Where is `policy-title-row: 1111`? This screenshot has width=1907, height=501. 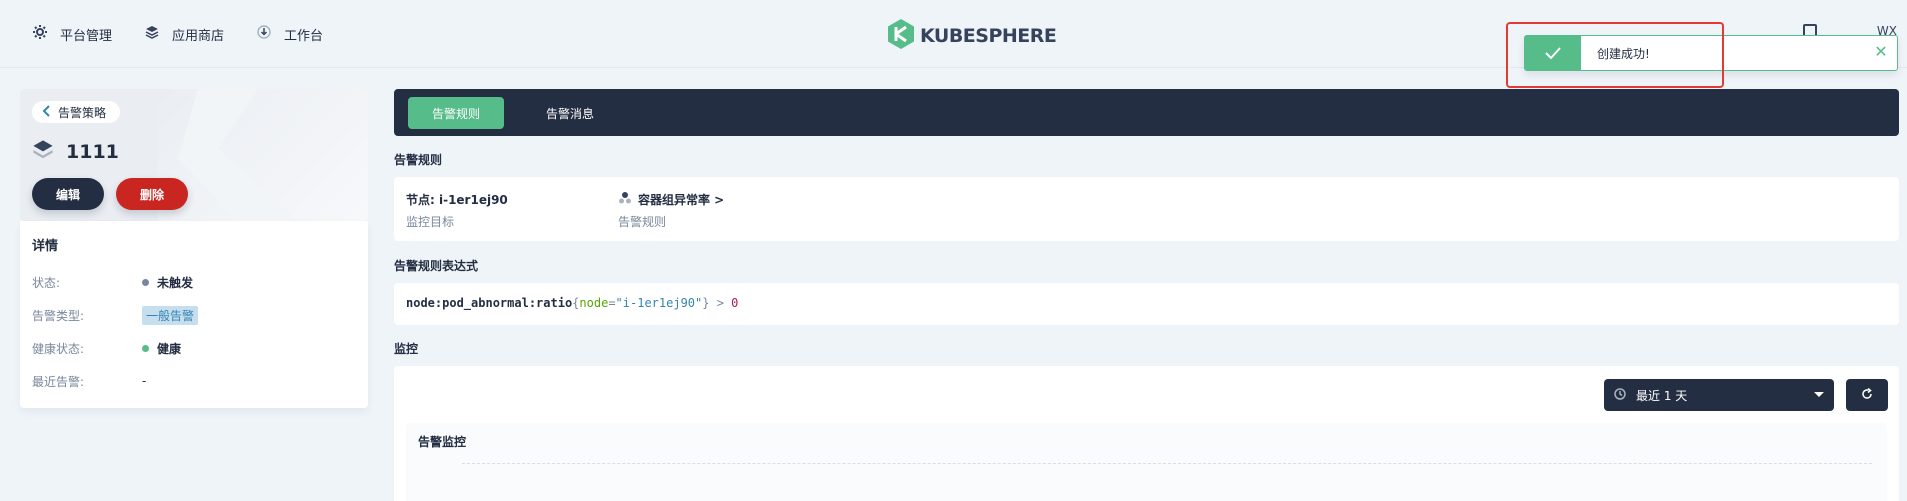 policy-title-row: 1111 is located at coordinates (75, 151).